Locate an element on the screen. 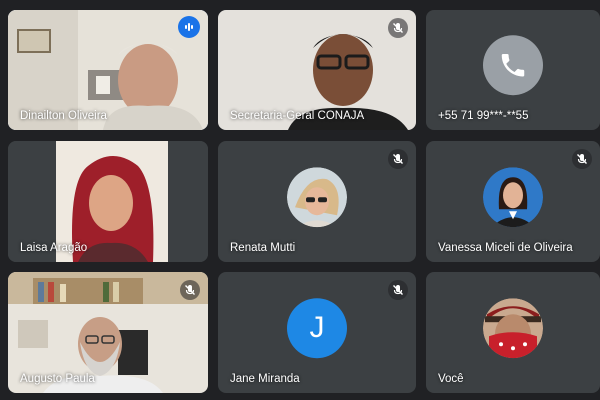 This screenshot has height=400, width=600. avatar: J is located at coordinates (317, 327).